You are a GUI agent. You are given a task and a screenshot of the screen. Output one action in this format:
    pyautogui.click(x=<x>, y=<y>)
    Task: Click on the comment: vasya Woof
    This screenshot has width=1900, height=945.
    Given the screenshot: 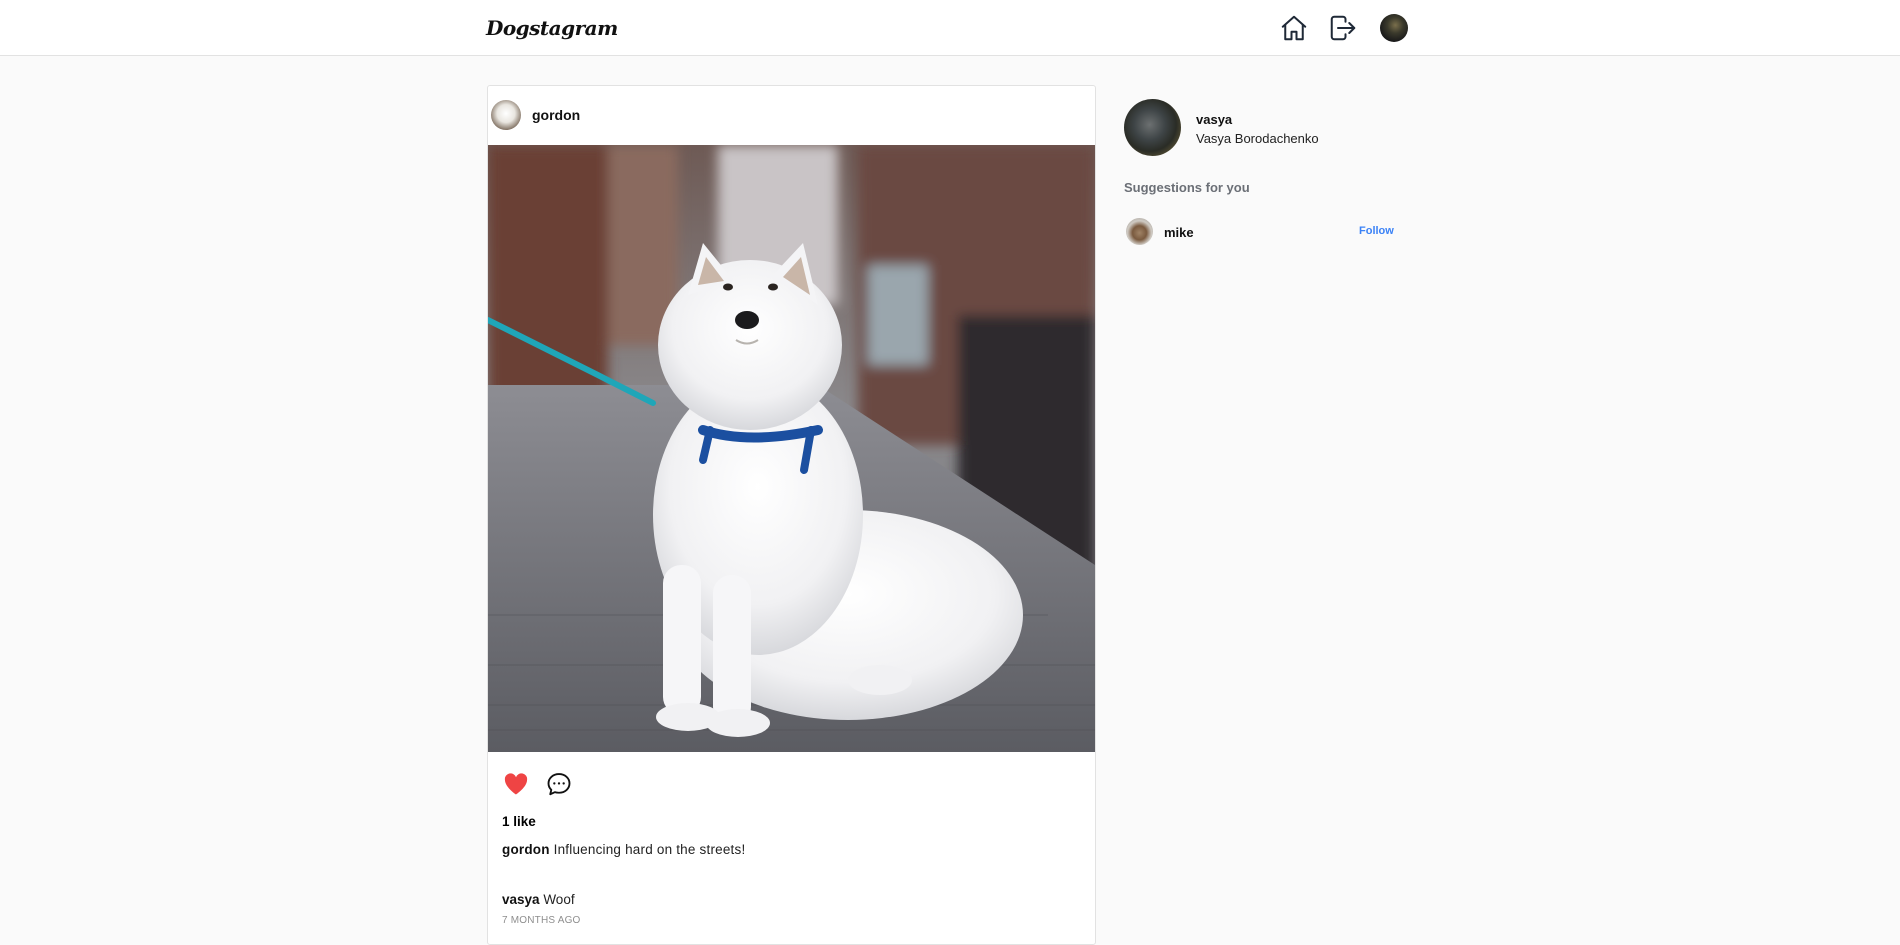 What is the action you would take?
    pyautogui.click(x=538, y=899)
    